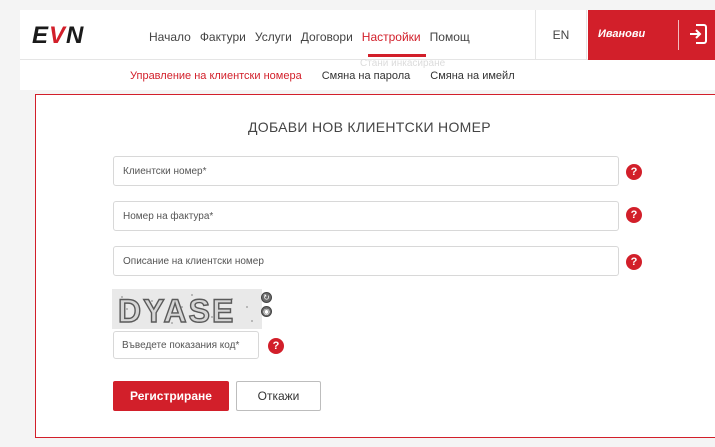 This screenshot has height=447, width=715. I want to click on page-background, so click(10, 223).